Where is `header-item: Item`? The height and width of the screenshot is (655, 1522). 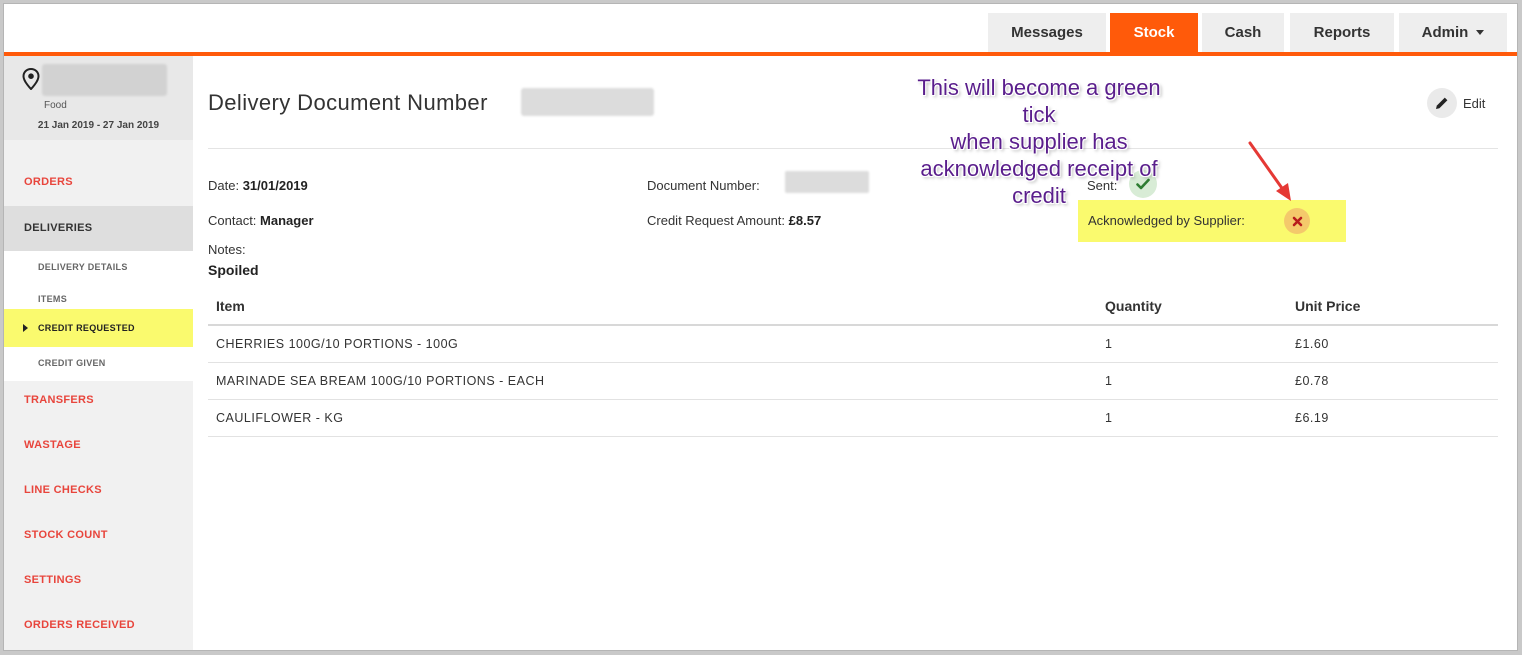 header-item: Item is located at coordinates (230, 306).